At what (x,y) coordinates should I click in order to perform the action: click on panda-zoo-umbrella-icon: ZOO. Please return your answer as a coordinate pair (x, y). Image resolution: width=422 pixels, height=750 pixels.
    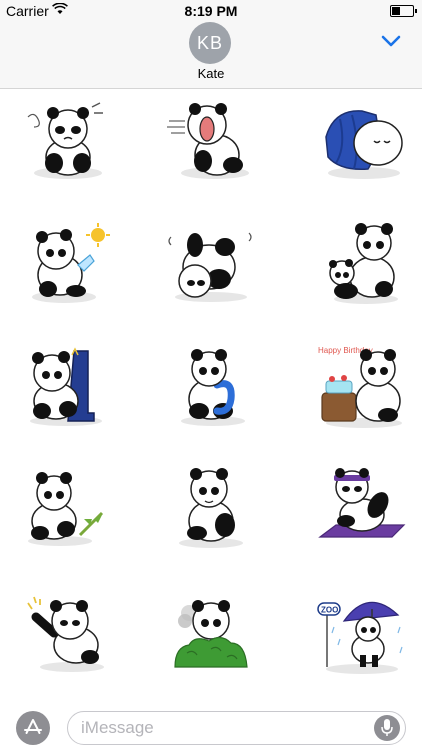
    Looking at the image, I should click on (360, 637).